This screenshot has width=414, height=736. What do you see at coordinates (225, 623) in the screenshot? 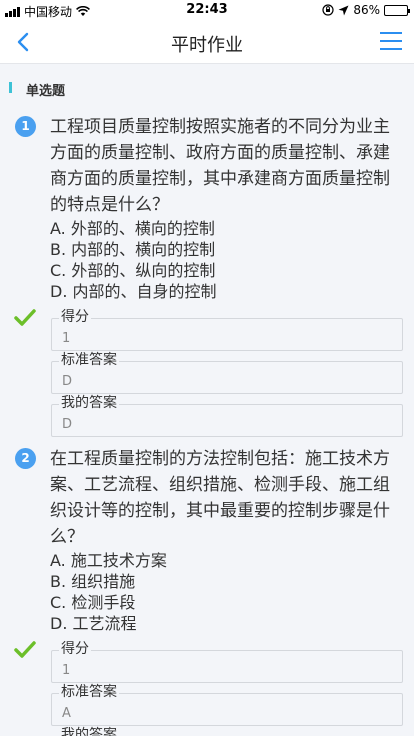
I see `option-d: D. 工艺流程` at bounding box center [225, 623].